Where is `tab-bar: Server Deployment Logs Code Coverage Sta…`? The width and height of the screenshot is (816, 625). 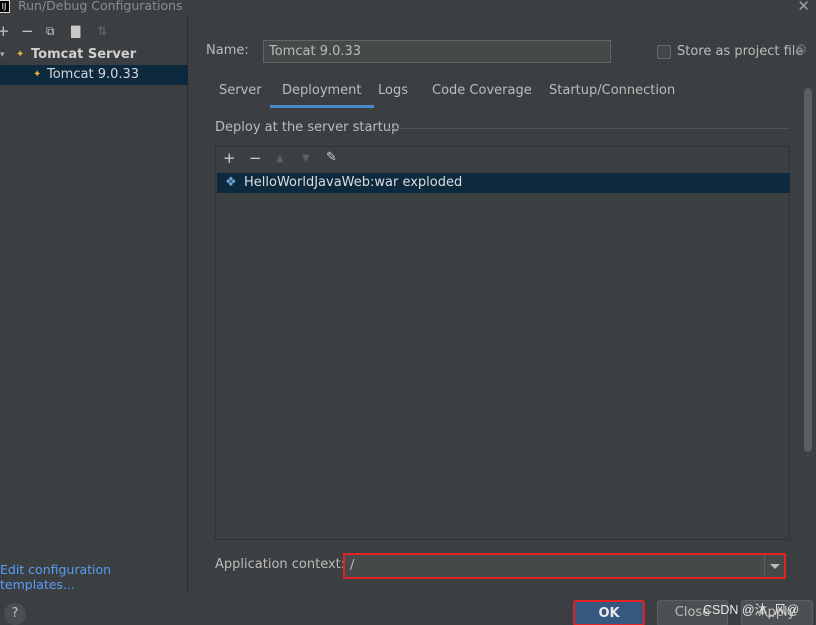 tab-bar: Server Deployment Logs Code Coverage Sta… is located at coordinates (502, 93).